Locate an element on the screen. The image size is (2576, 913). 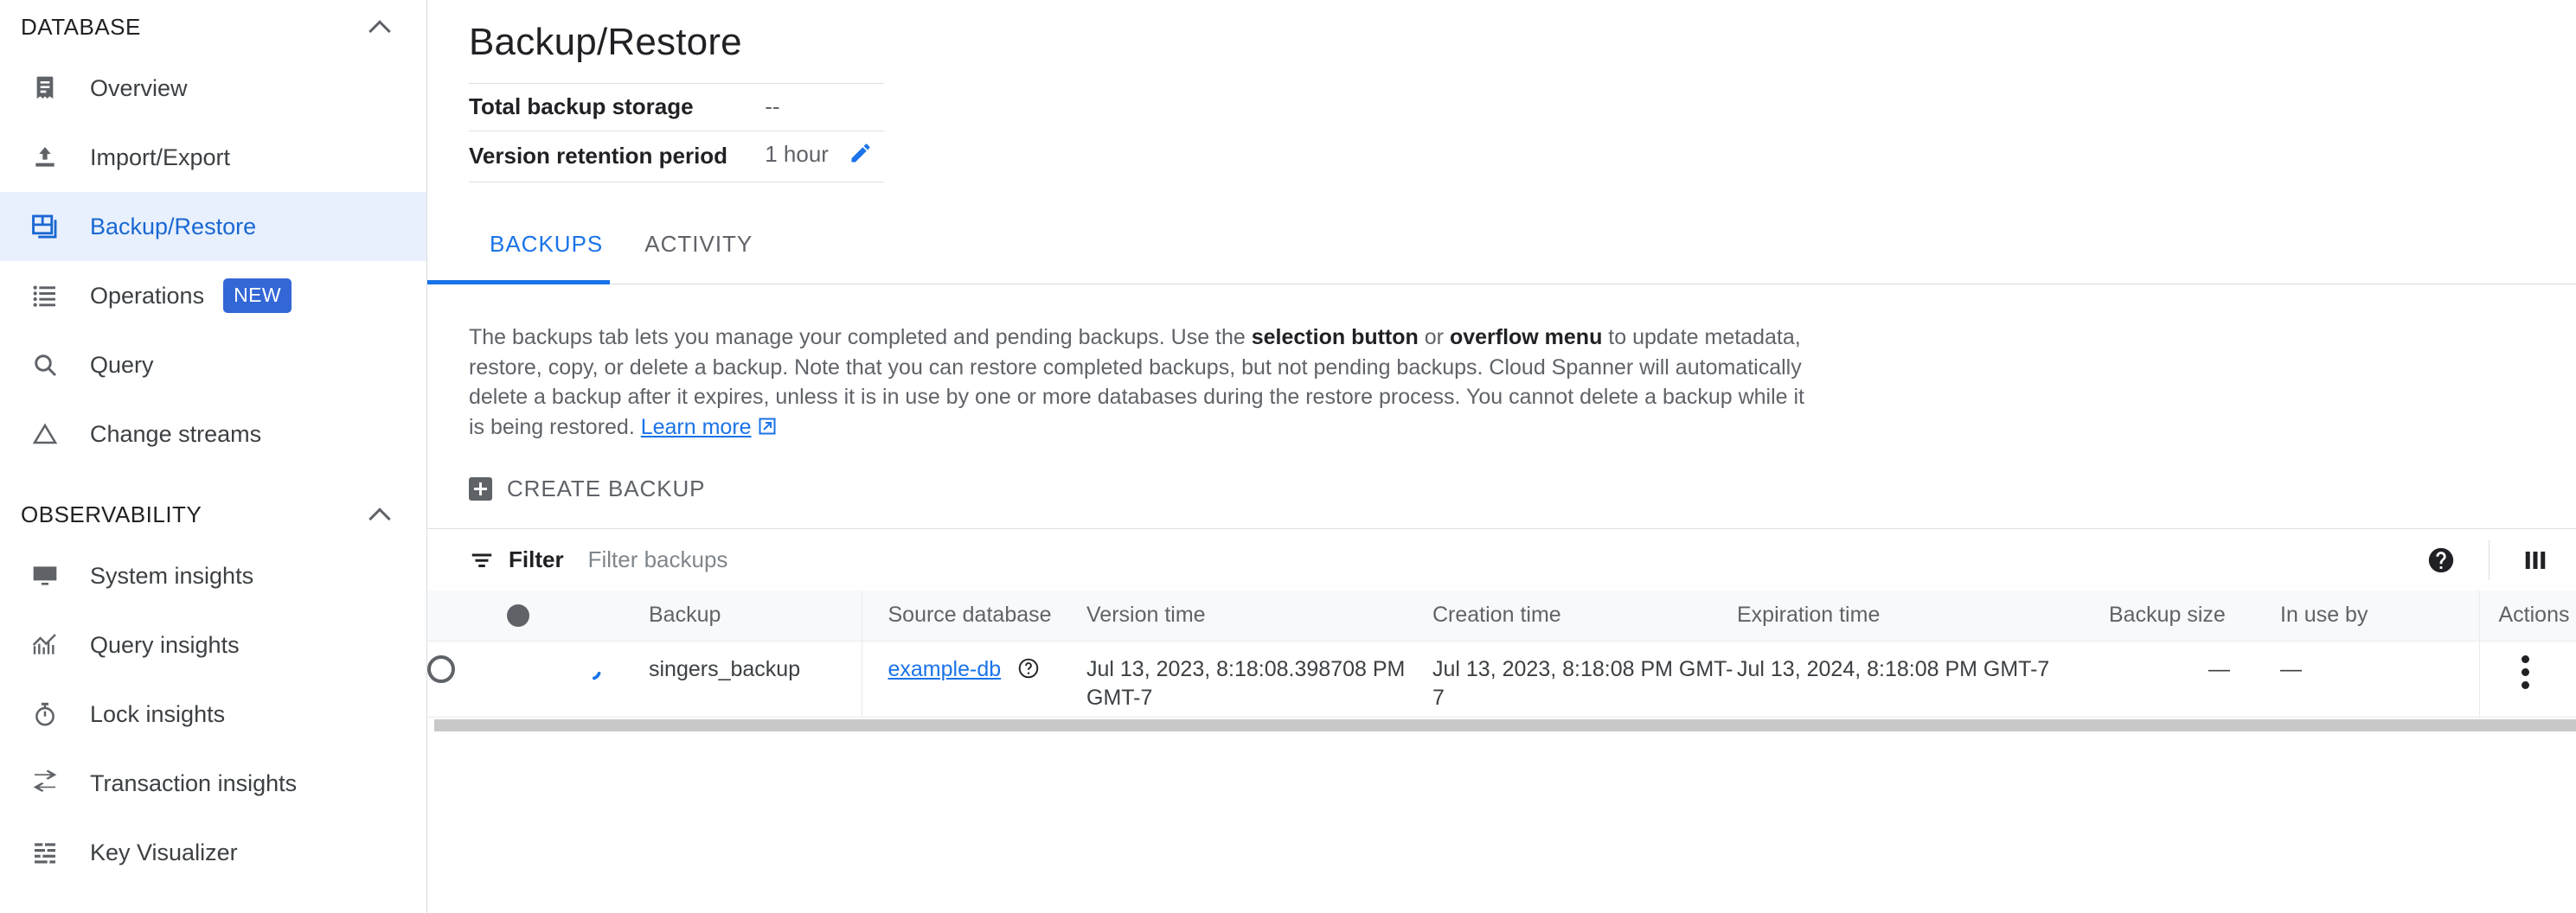
help-circle-icon is located at coordinates (2441, 560).